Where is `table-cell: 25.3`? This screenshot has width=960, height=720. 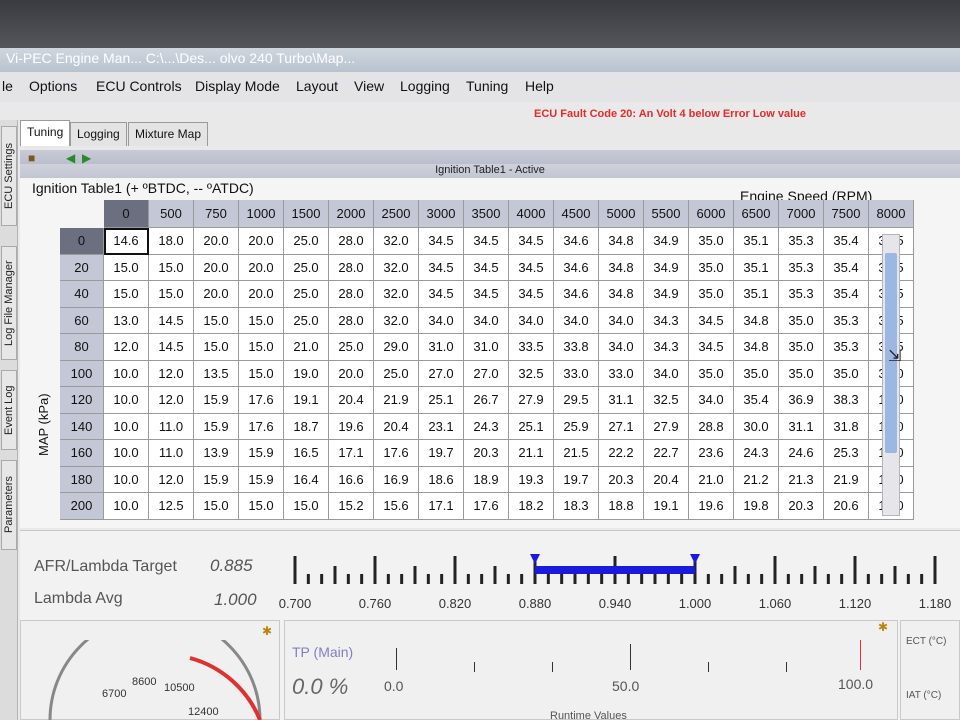
table-cell: 25.3 is located at coordinates (846, 453).